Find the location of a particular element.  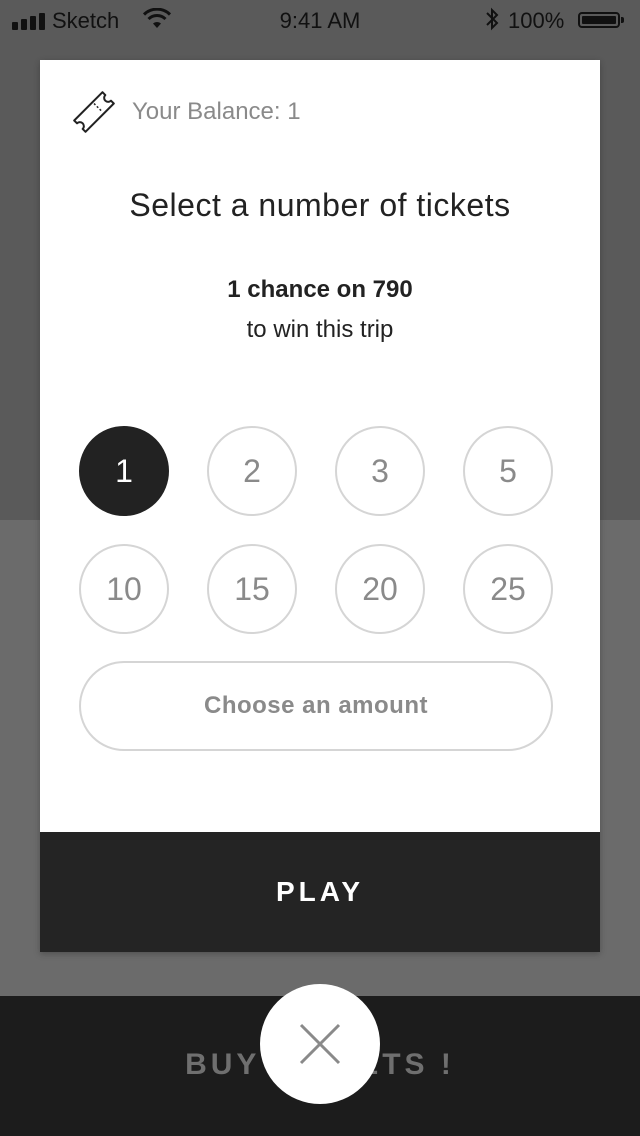

balance-row: Your Balance: 1 is located at coordinates (185, 112).